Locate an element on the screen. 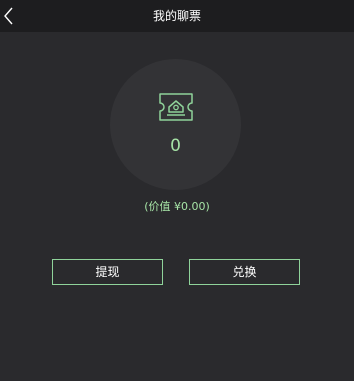  ticket-circle is located at coordinates (175, 124).